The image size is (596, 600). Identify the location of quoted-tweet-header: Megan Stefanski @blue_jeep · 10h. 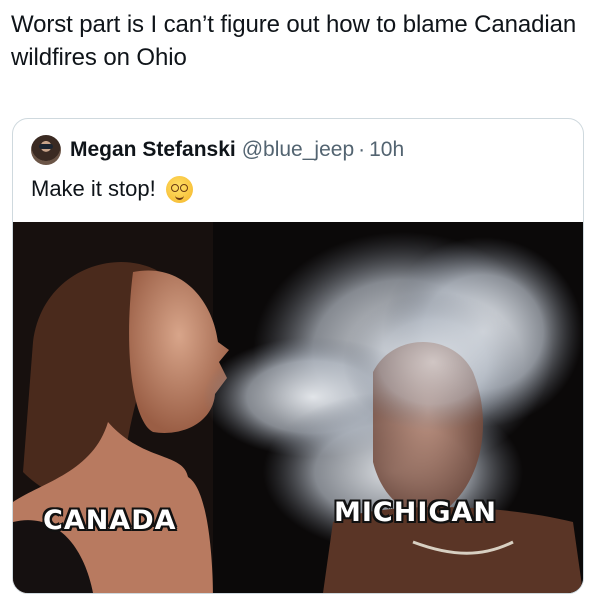
(217, 150).